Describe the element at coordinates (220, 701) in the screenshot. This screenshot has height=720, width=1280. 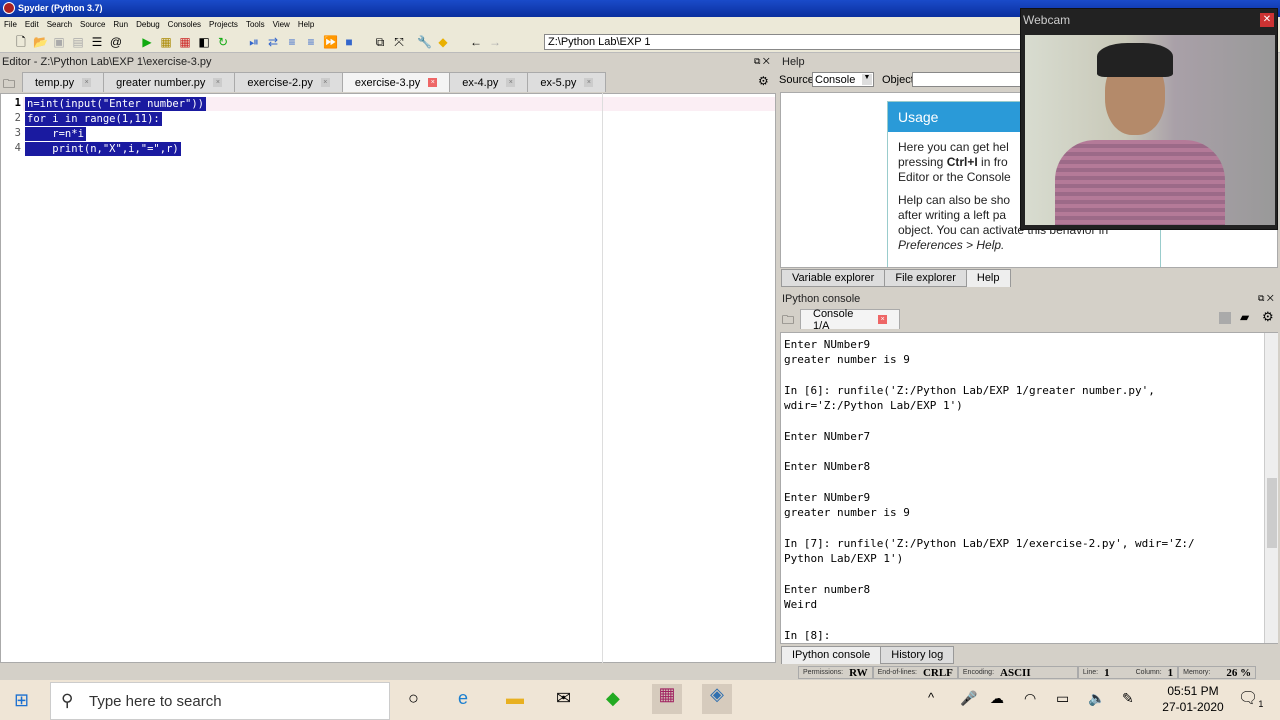
I see `taskbar-search-box: ⚲ Type here to search` at that location.